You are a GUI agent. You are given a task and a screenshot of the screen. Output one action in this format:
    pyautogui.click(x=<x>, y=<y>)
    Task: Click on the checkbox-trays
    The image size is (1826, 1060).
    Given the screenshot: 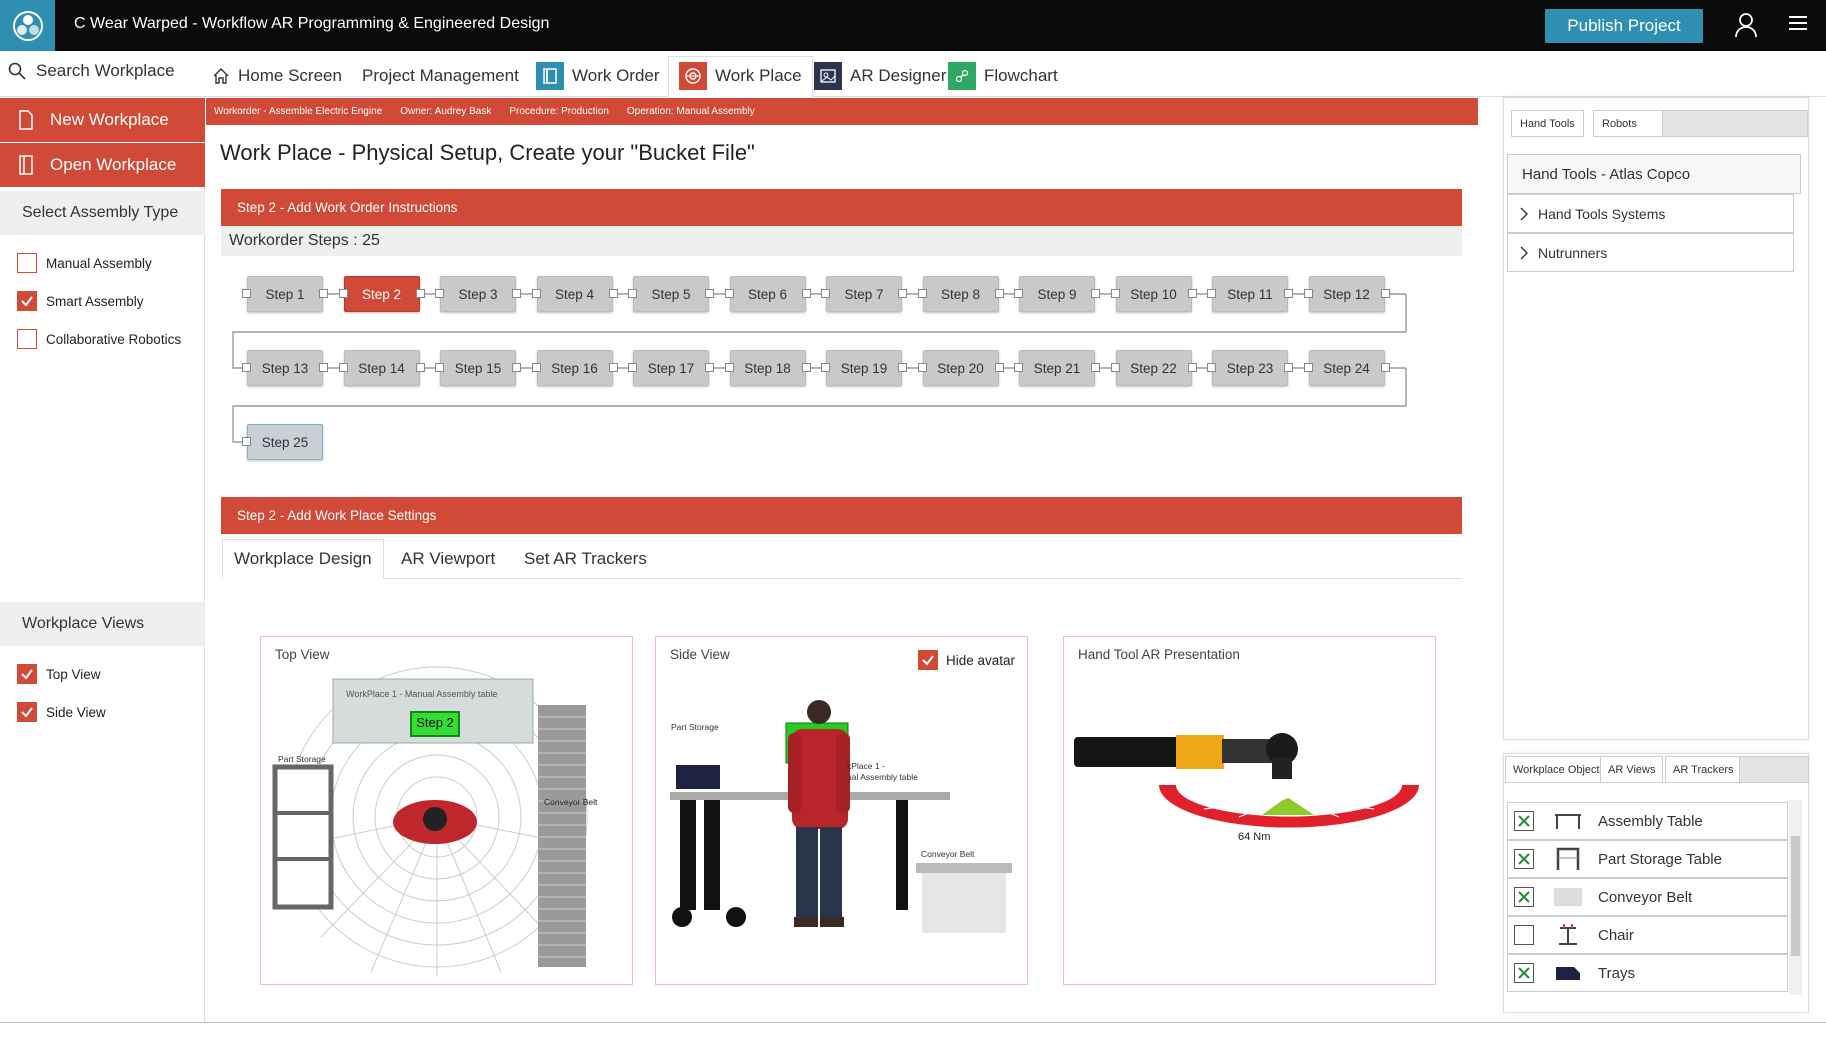 What is the action you would take?
    pyautogui.click(x=1524, y=973)
    